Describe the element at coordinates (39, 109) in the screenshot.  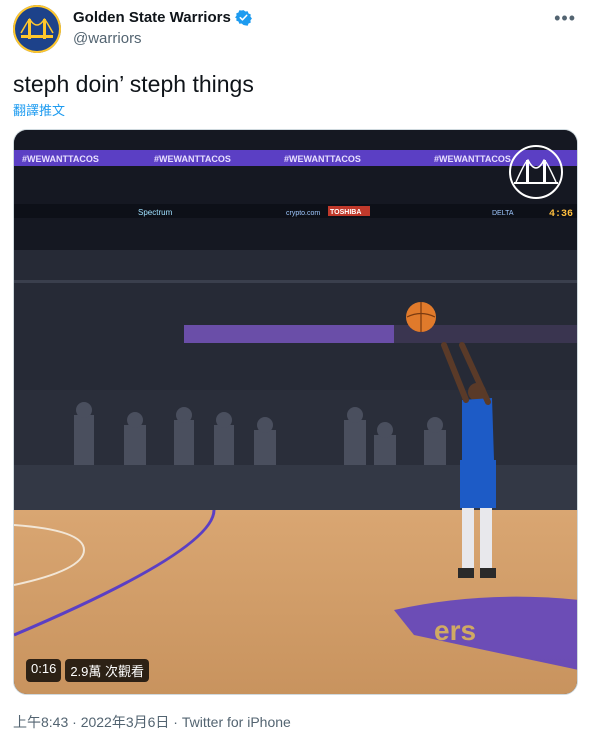
I see `translate-link: 翻譯推文` at that location.